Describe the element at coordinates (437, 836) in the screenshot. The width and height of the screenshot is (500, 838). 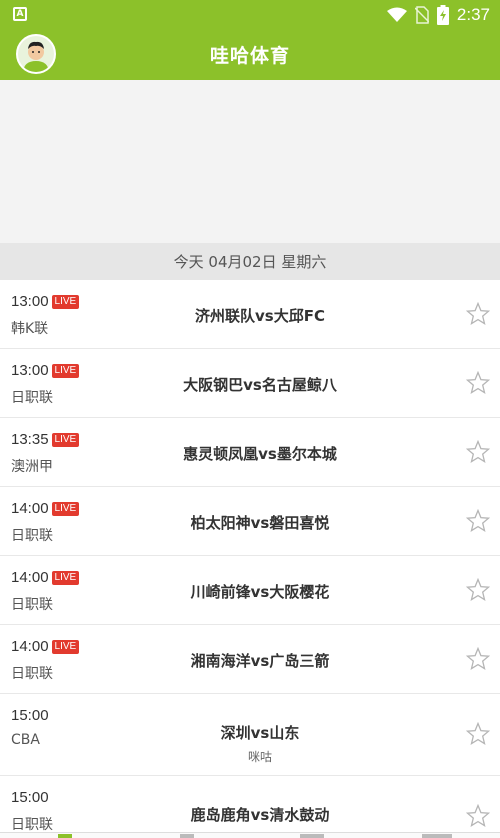
I see `nav-video-icon` at that location.